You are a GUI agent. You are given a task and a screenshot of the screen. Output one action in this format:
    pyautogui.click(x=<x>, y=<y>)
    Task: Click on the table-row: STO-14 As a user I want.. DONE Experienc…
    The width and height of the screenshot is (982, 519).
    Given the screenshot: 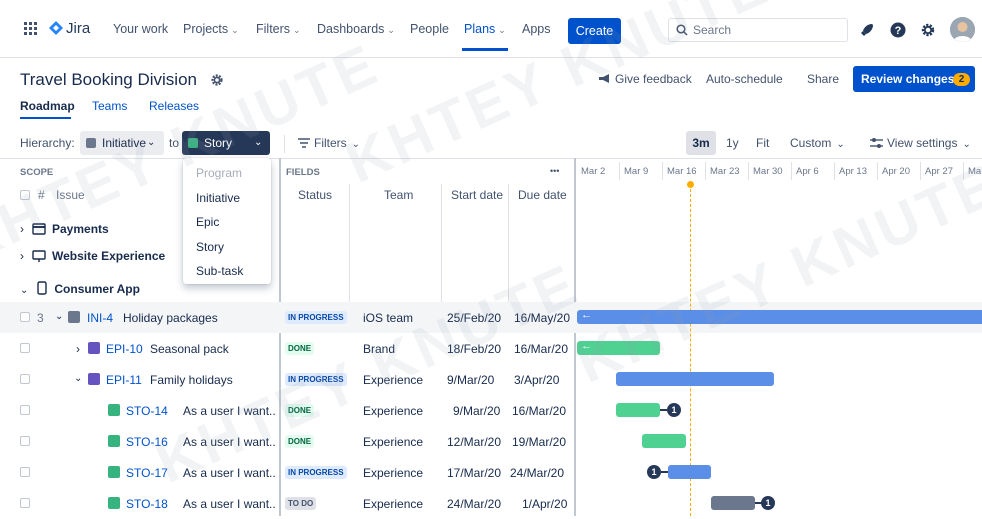 What is the action you would take?
    pyautogui.click(x=491, y=410)
    